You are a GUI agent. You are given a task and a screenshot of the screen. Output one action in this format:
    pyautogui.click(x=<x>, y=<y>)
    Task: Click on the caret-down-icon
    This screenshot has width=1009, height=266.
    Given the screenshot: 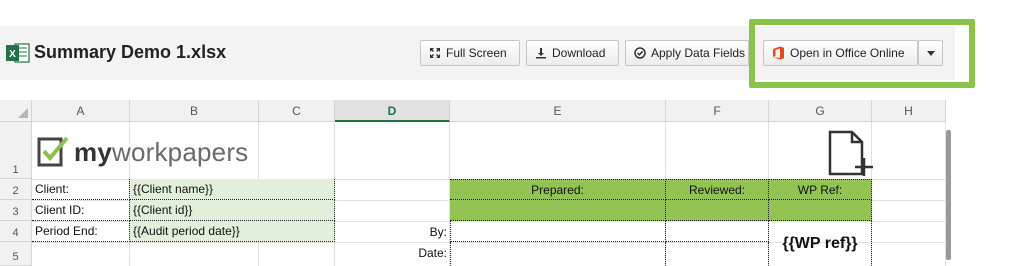 What is the action you would take?
    pyautogui.click(x=930, y=53)
    